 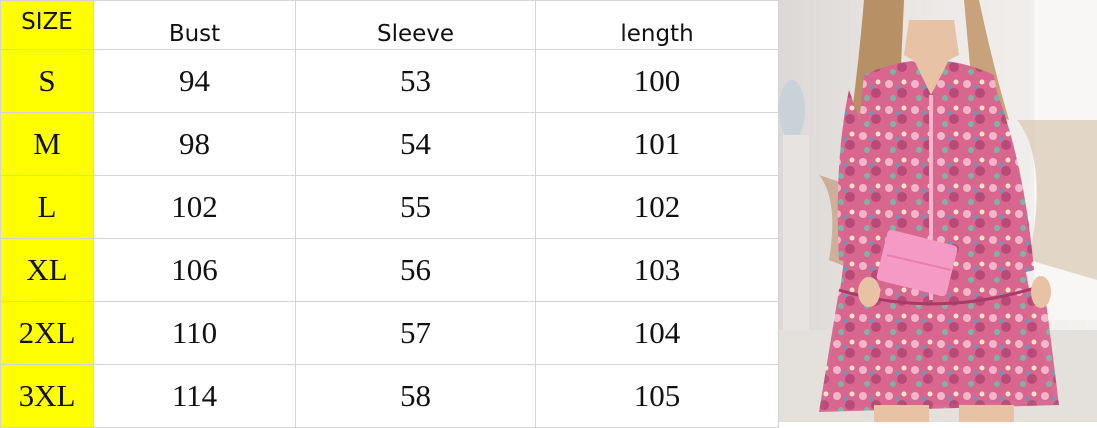 I want to click on bust-cell: 114, so click(x=194, y=396).